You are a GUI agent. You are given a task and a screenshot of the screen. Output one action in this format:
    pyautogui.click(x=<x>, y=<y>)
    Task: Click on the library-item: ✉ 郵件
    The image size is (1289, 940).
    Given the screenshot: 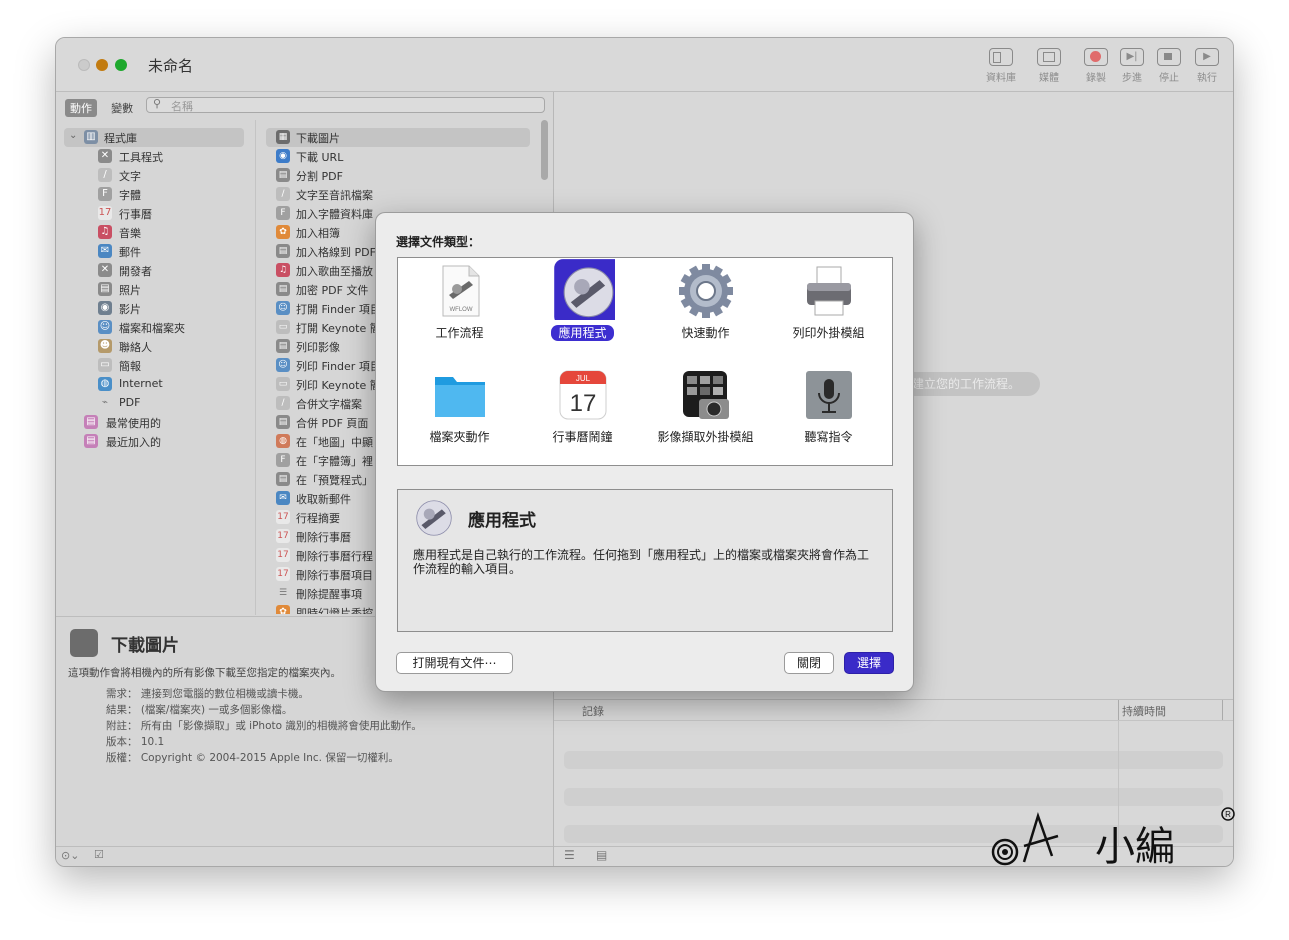 What is the action you would take?
    pyautogui.click(x=154, y=251)
    